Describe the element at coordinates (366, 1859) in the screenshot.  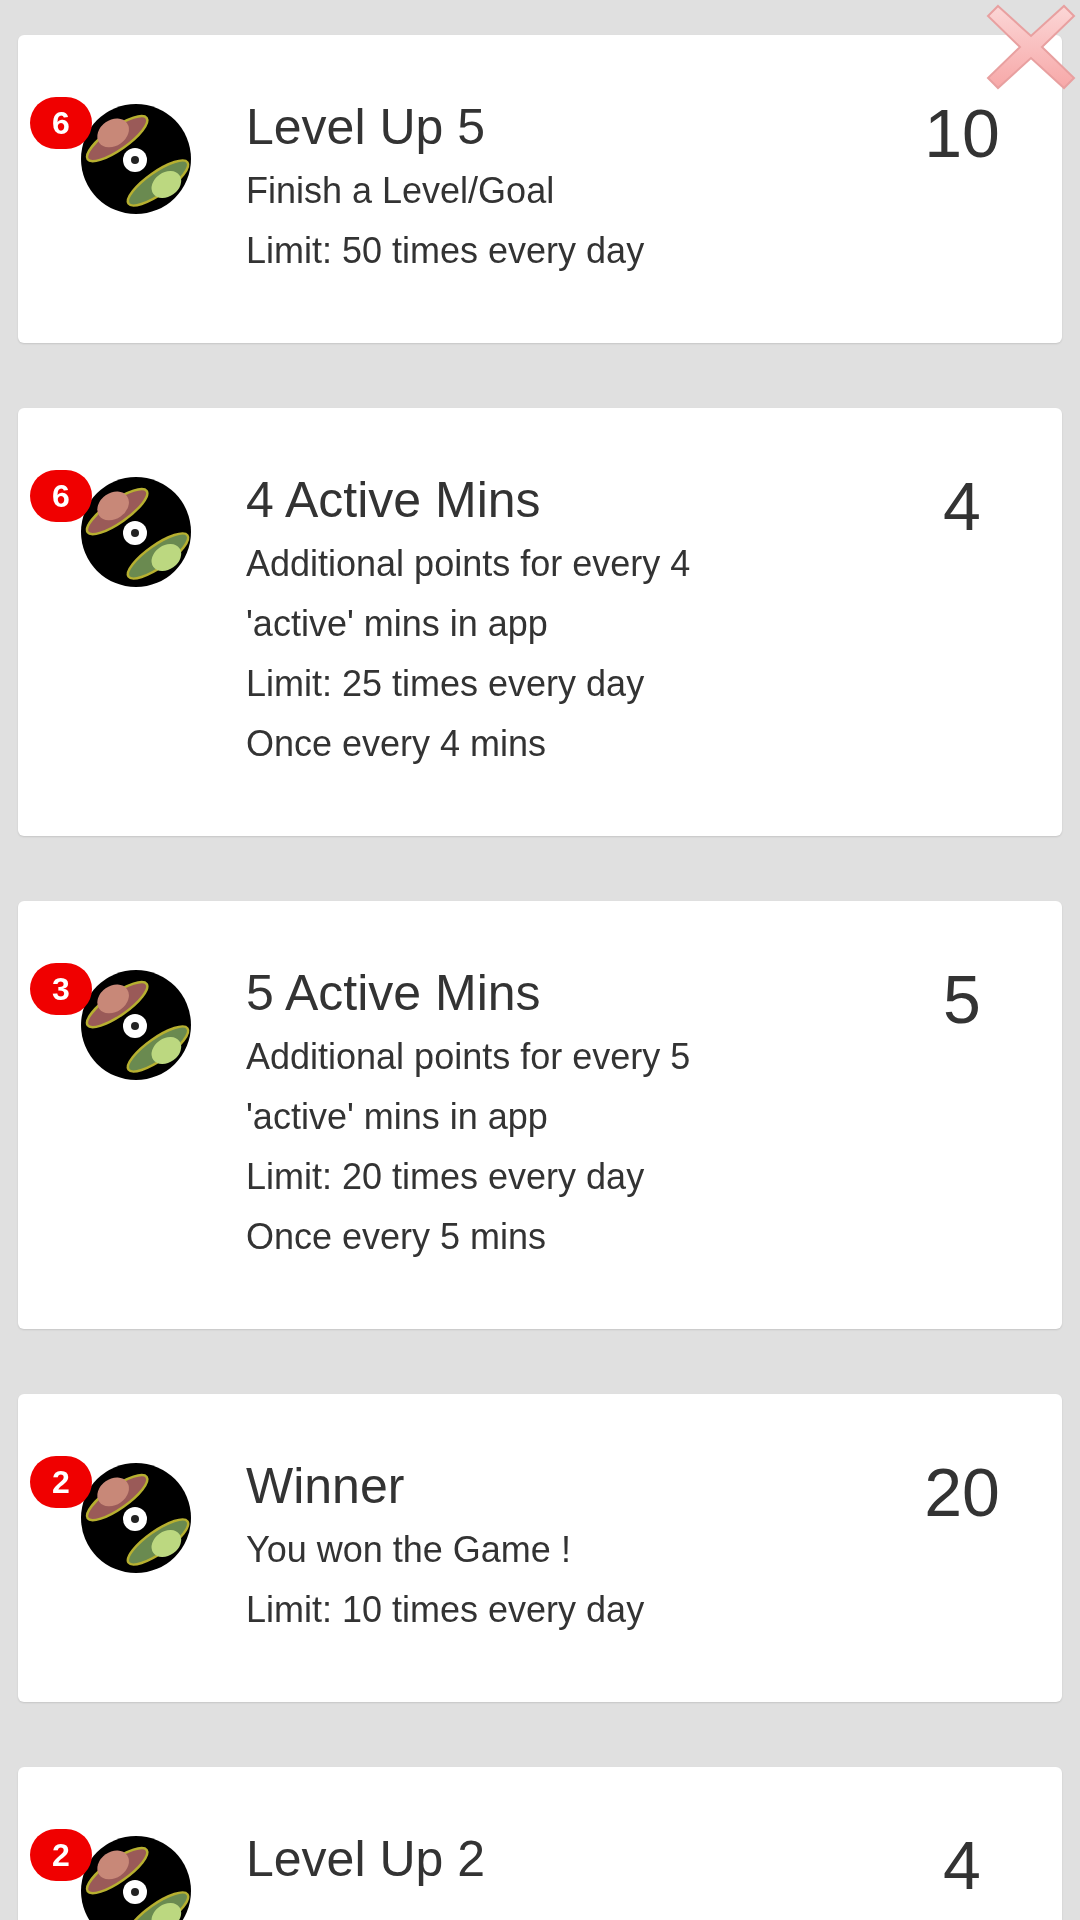
I see `reward-title: Level Up 2` at that location.